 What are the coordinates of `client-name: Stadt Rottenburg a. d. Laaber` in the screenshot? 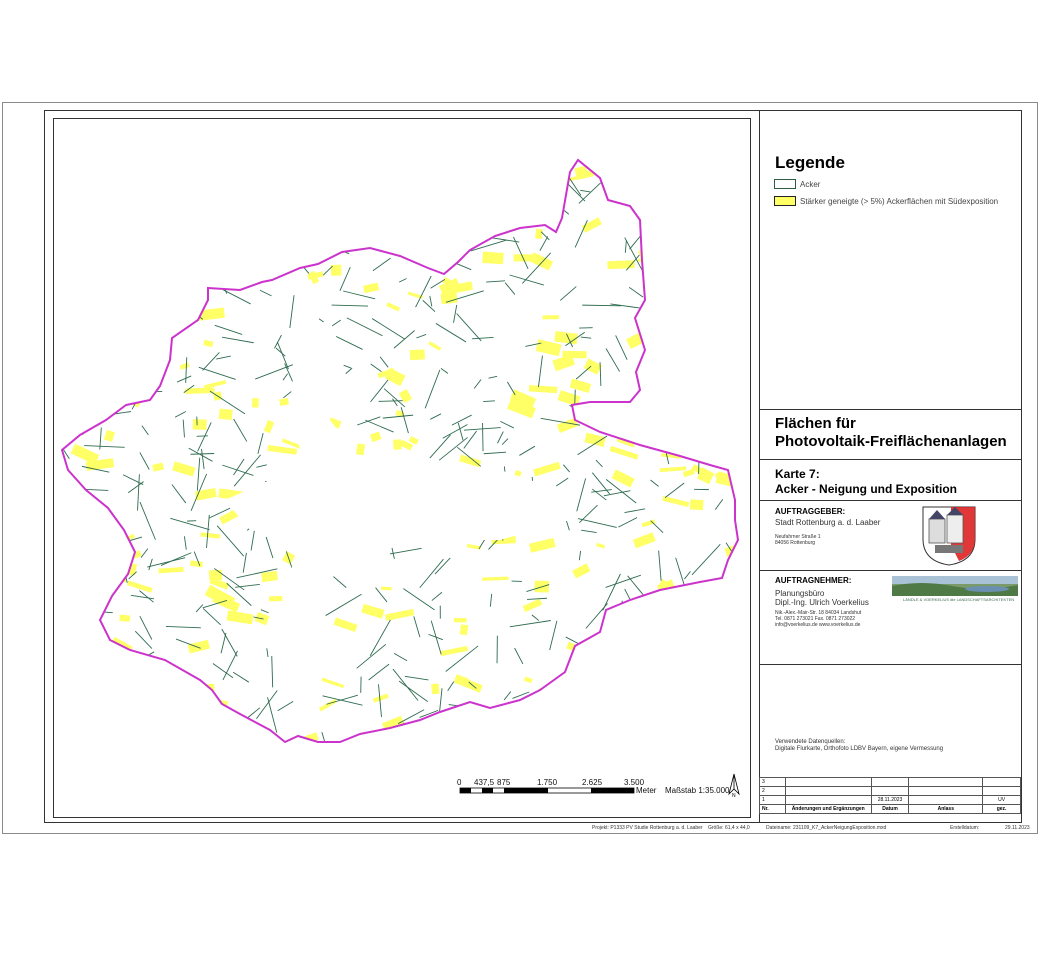 It's located at (828, 522).